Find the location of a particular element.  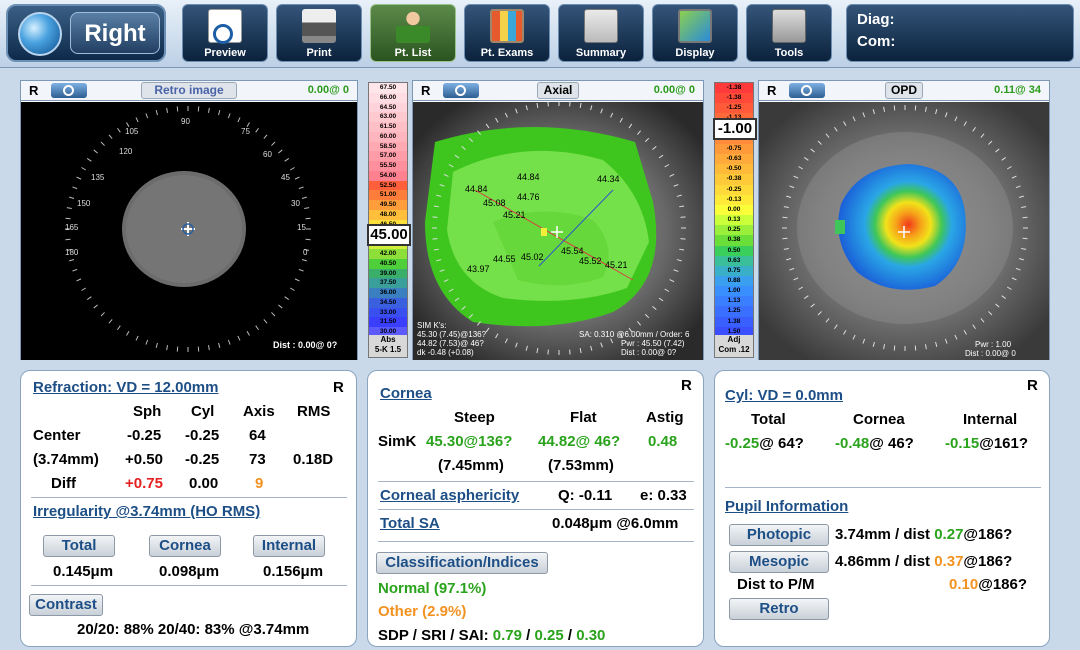

scale-cell: 1.25 is located at coordinates (734, 311).